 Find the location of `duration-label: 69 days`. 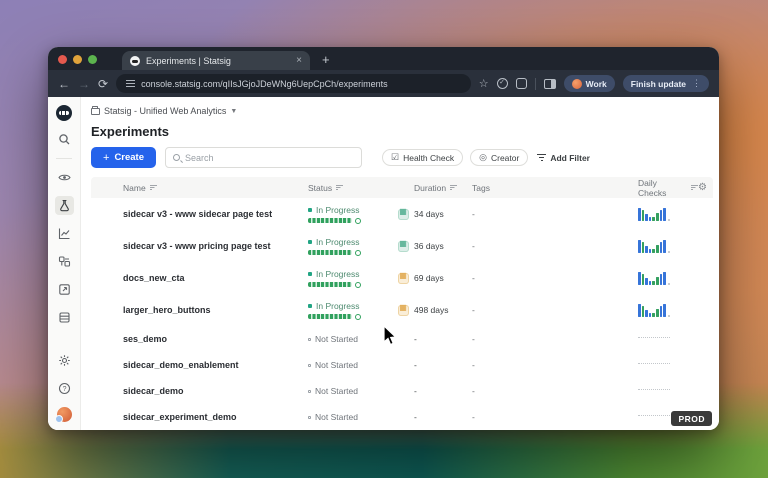

duration-label: 69 days is located at coordinates (429, 278).